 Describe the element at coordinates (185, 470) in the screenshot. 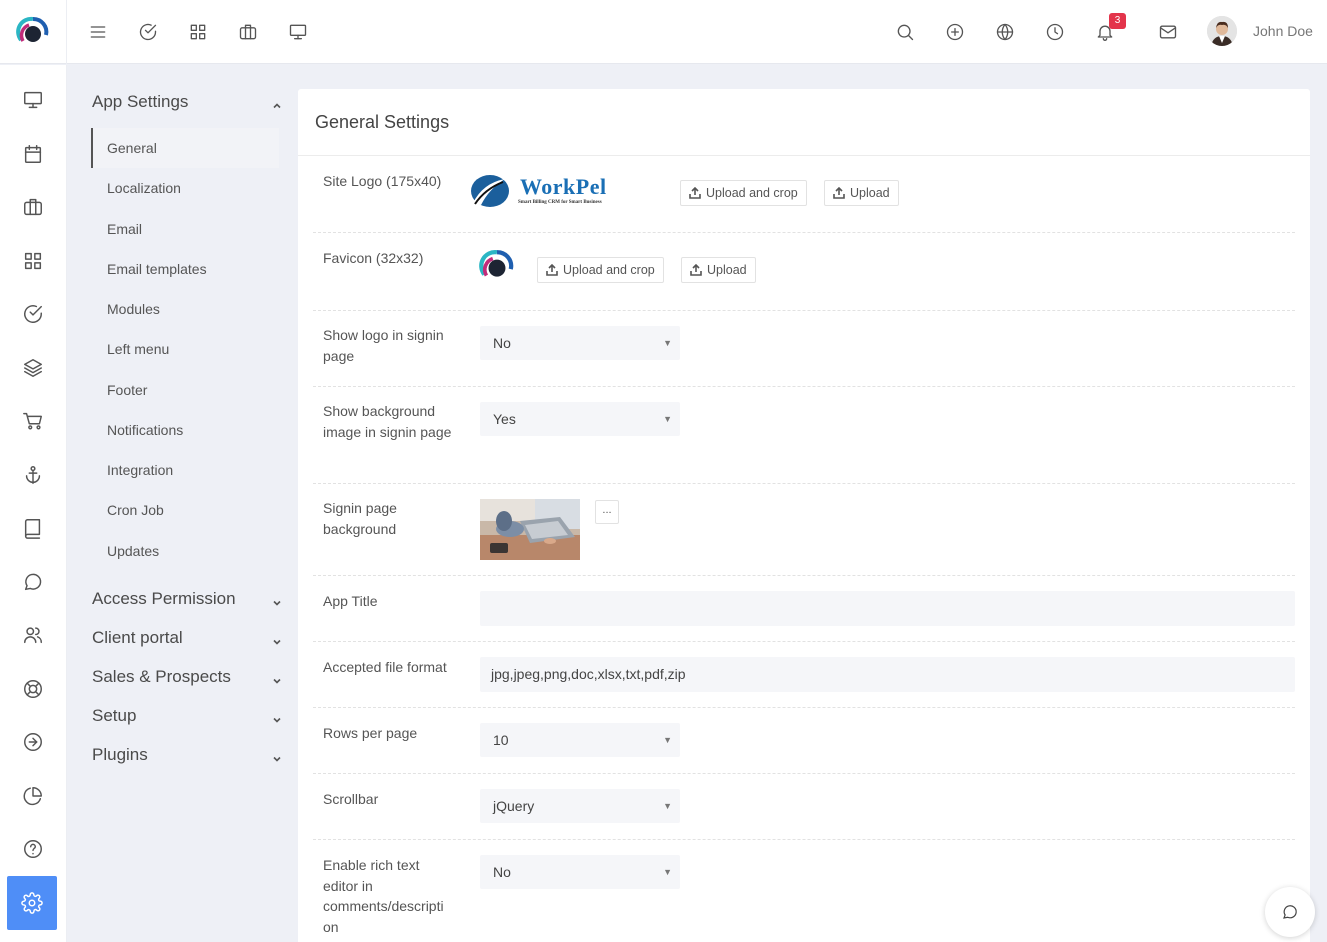

I see `menu-item-integration: Integration` at that location.